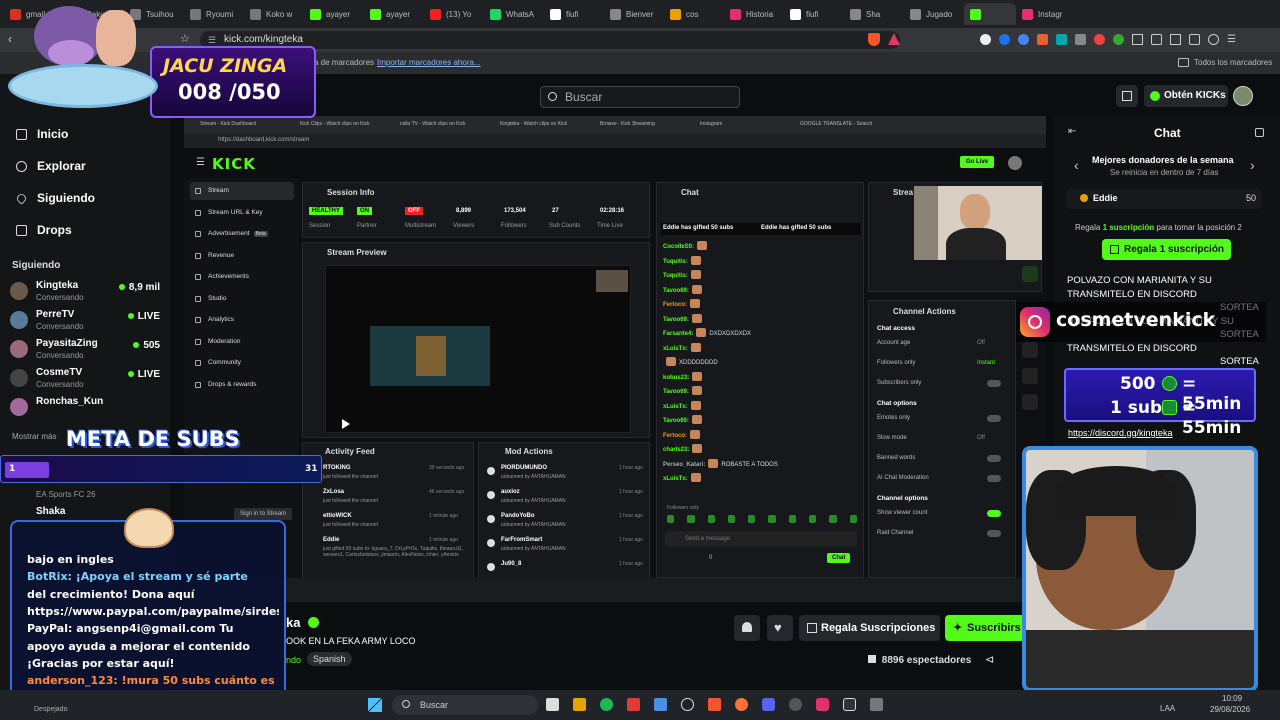  What do you see at coordinates (34, 436) in the screenshot?
I see `show-more-link: Mostrar más` at bounding box center [34, 436].